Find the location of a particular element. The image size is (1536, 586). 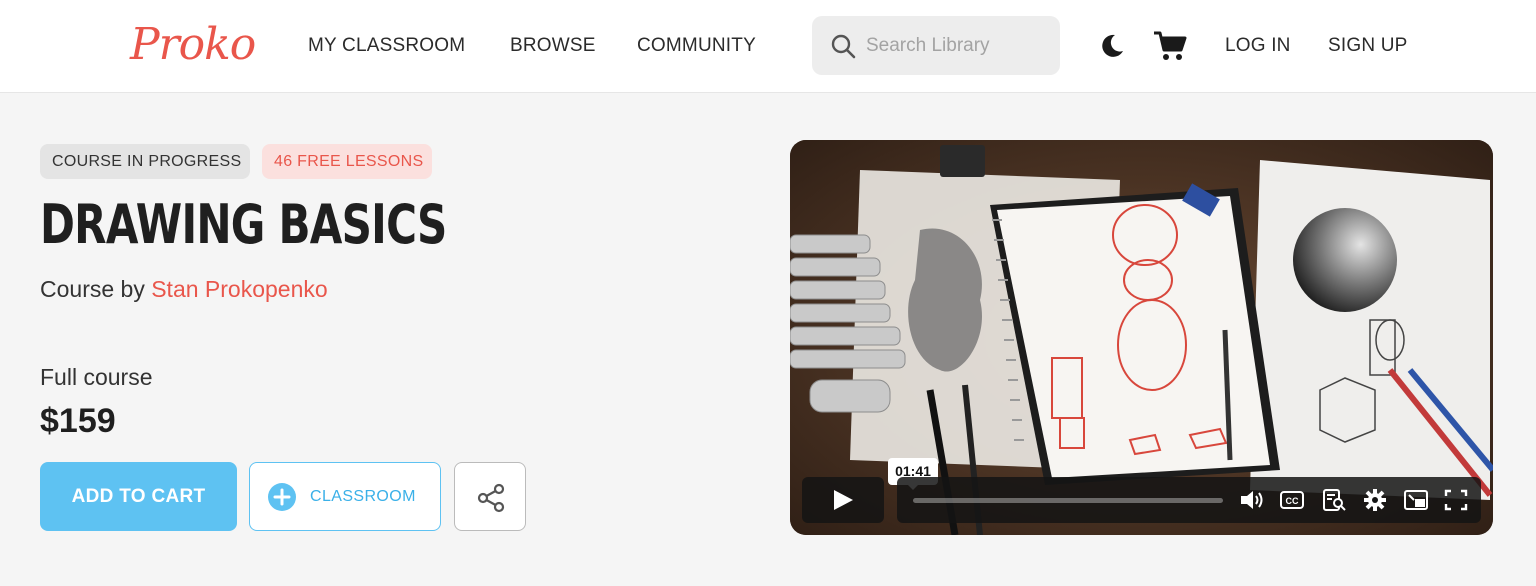

share-icon is located at coordinates (491, 498).